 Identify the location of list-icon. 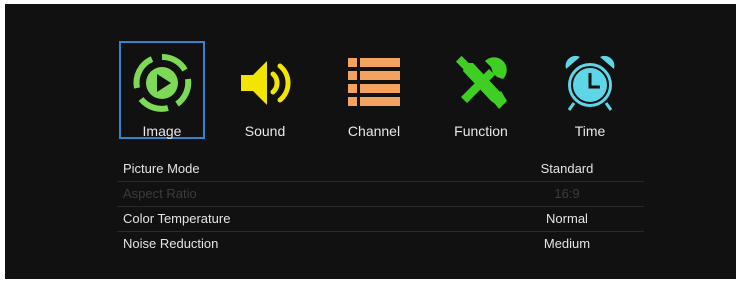
(374, 83).